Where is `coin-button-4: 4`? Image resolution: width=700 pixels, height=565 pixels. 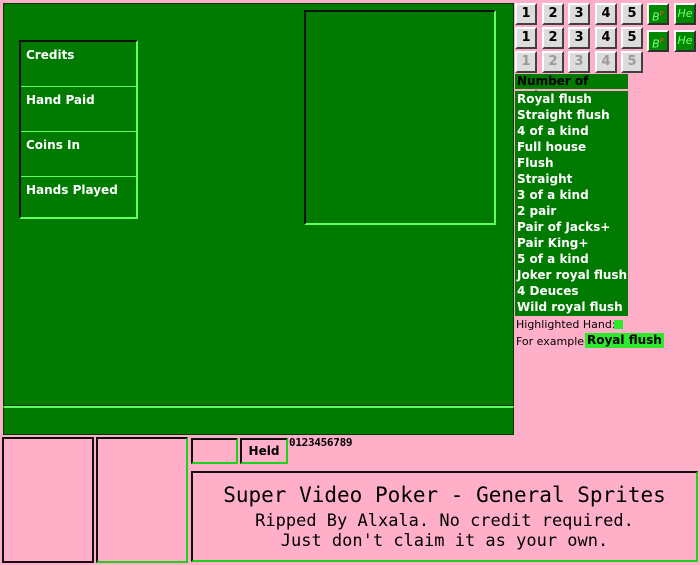 coin-button-4: 4 is located at coordinates (606, 14).